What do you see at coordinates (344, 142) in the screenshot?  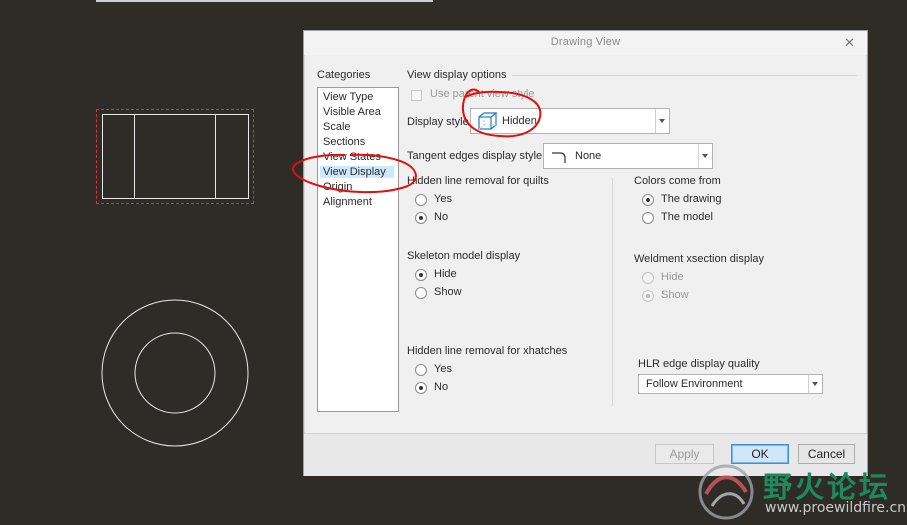 I see `category-sections: Sections` at bounding box center [344, 142].